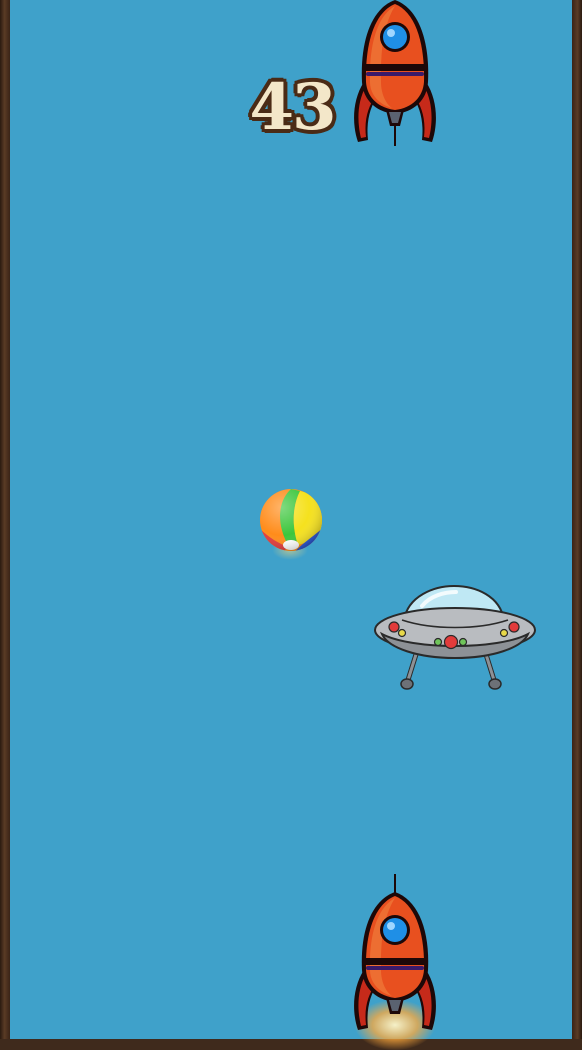 This screenshot has height=1050, width=582. Describe the element at coordinates (292, 107) in the screenshot. I see `score-counter: 43` at that location.